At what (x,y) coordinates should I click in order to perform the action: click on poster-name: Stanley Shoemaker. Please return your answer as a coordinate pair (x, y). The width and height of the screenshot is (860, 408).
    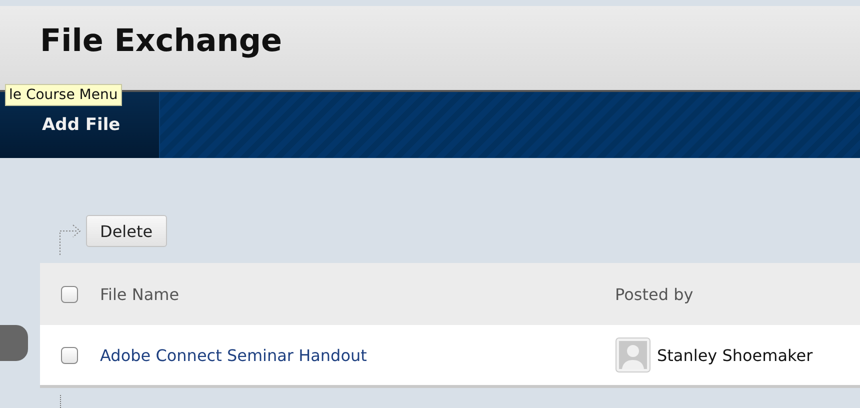
    Looking at the image, I should click on (735, 355).